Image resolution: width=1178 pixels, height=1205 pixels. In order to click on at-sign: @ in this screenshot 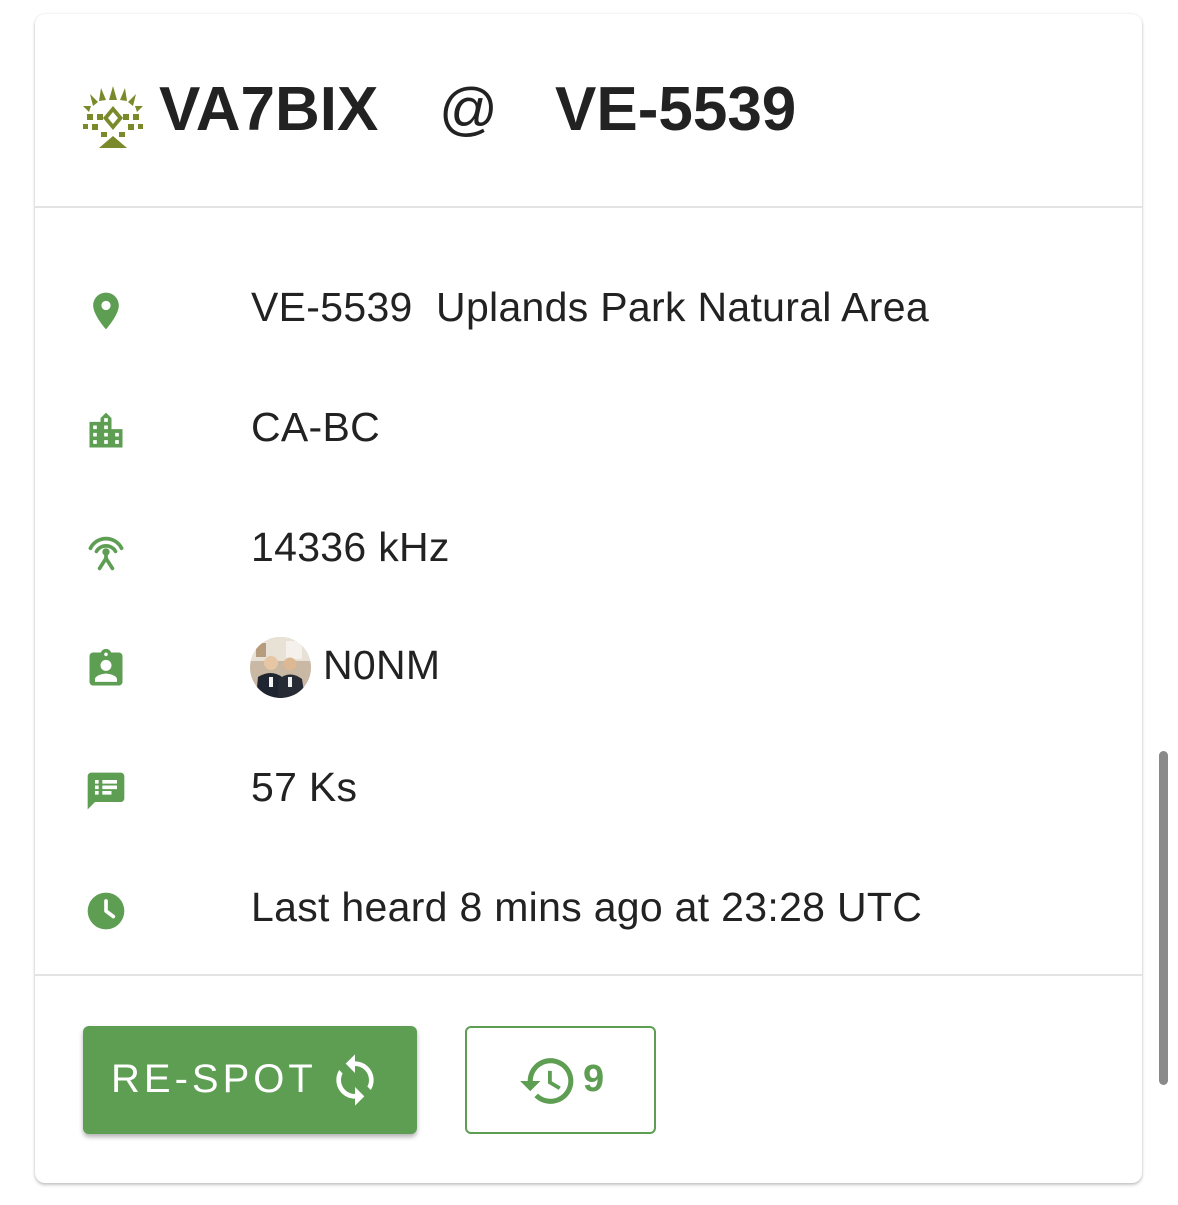, I will do `click(468, 109)`.